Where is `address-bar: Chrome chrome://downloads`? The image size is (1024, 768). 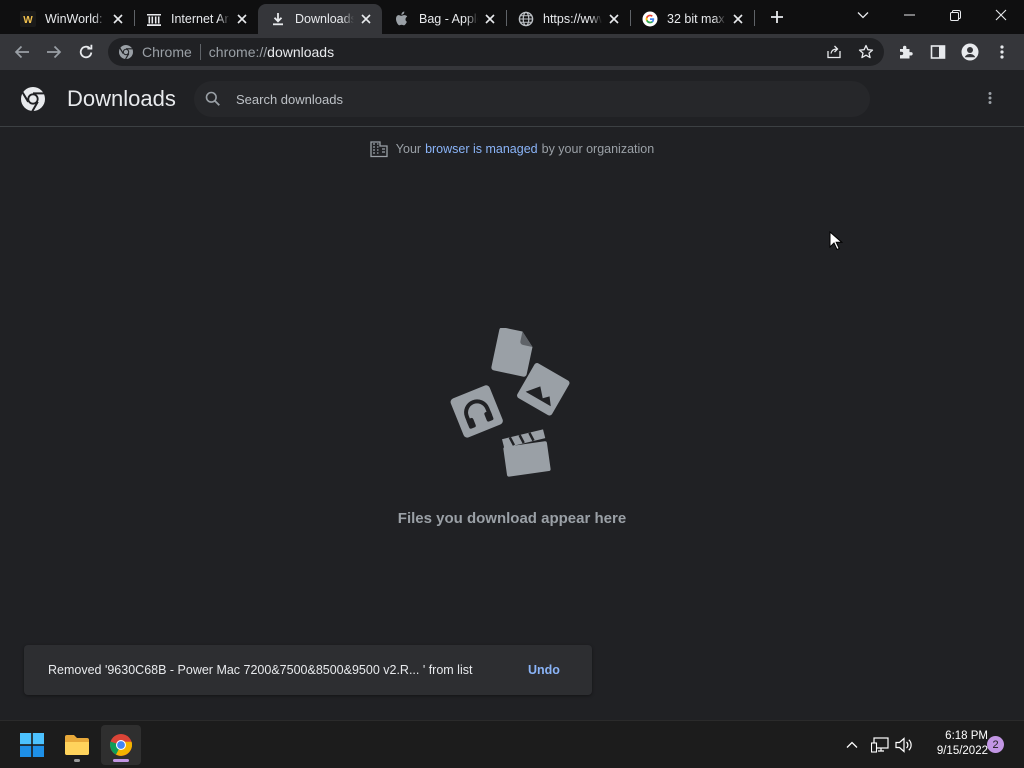
address-bar: Chrome chrome://downloads is located at coordinates (496, 52).